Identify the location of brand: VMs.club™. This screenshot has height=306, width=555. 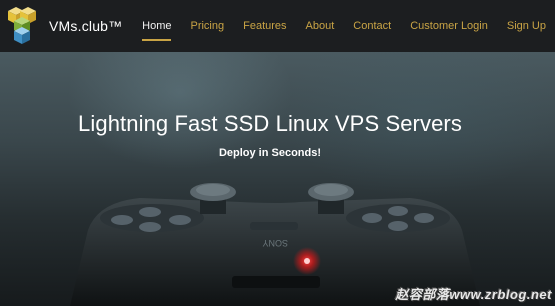
(63, 26).